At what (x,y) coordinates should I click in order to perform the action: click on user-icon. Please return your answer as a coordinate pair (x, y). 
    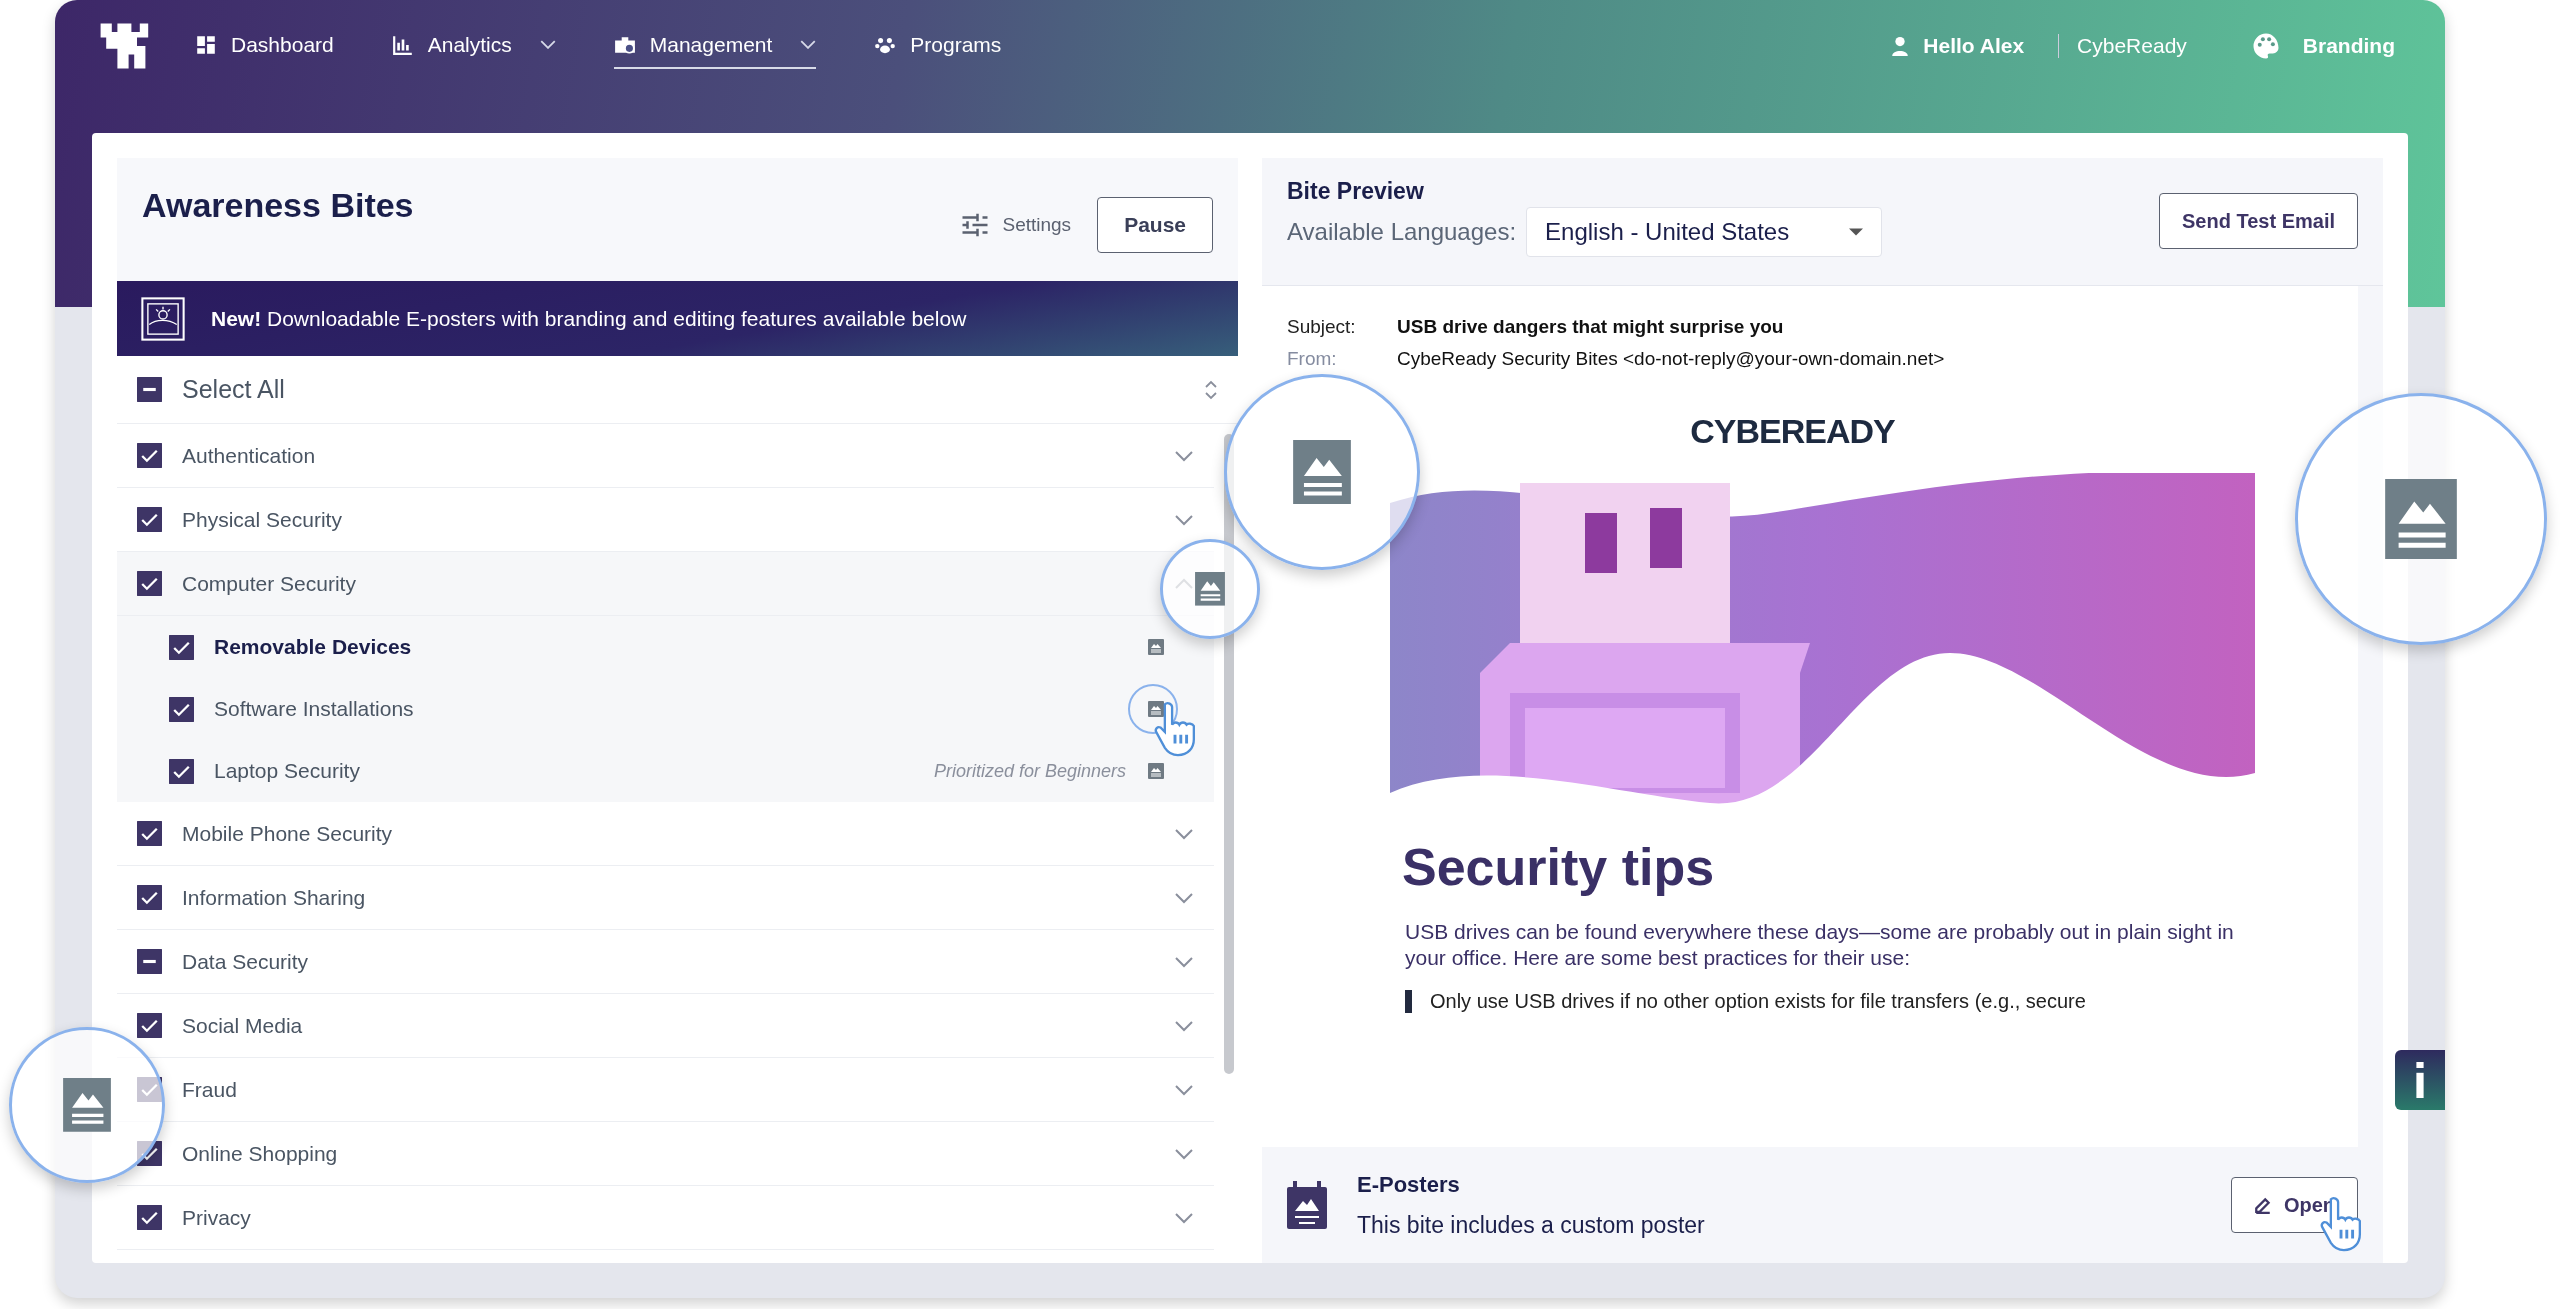
    Looking at the image, I should click on (1900, 45).